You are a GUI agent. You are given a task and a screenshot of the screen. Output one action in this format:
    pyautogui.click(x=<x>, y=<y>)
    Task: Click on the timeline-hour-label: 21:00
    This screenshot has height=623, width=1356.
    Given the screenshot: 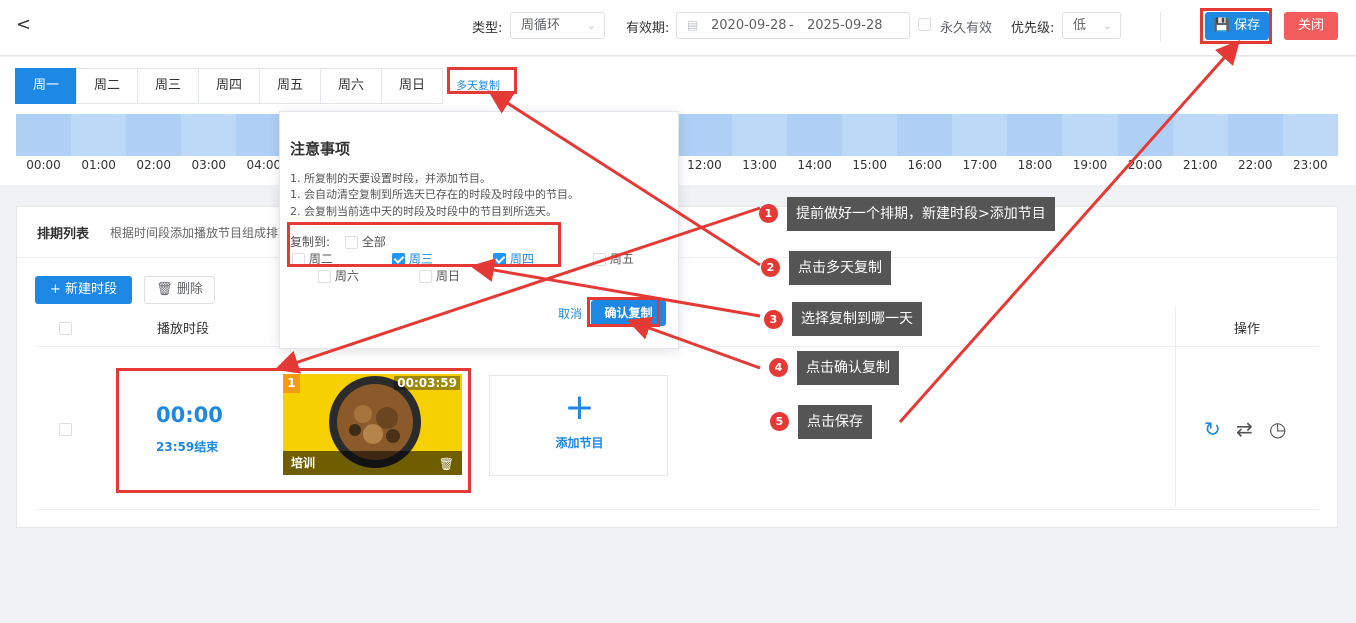 What is the action you would take?
    pyautogui.click(x=1200, y=165)
    